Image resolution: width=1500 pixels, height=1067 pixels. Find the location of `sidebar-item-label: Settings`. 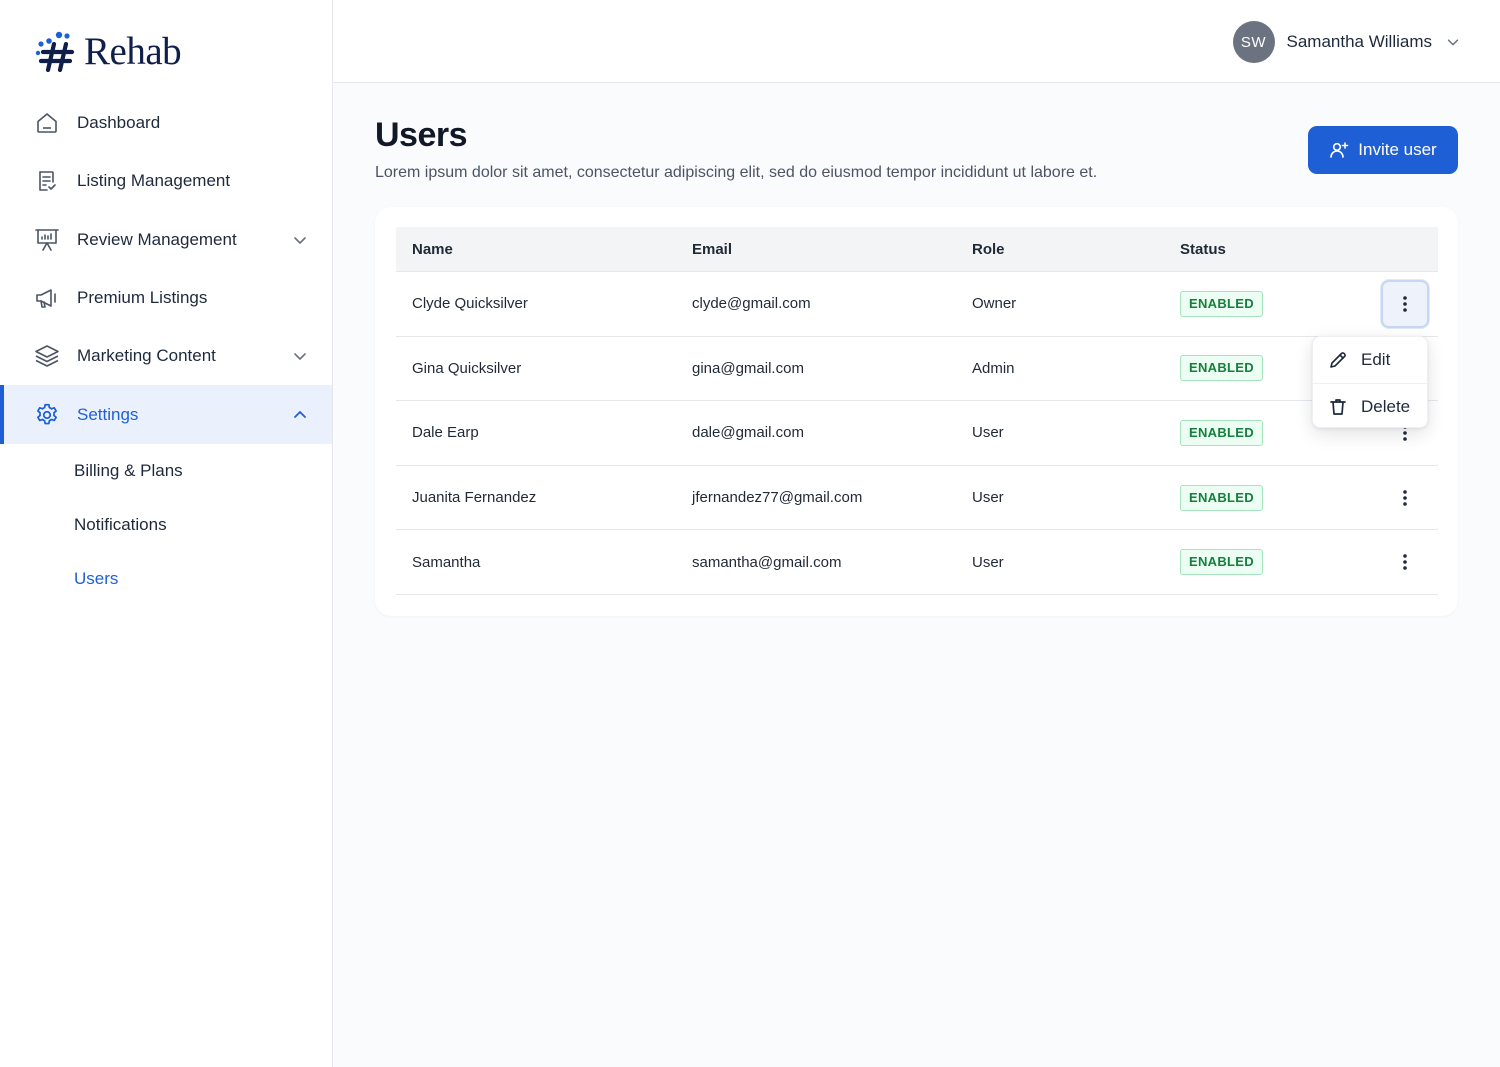

sidebar-item-label: Settings is located at coordinates (108, 414).